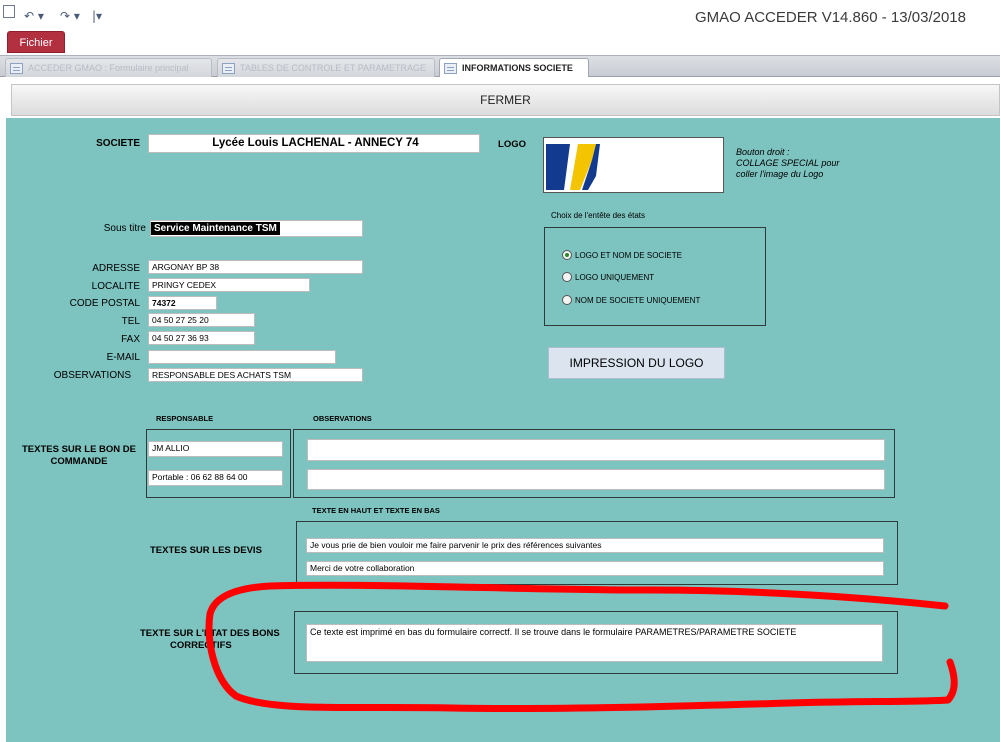  What do you see at coordinates (567, 255) in the screenshot?
I see `radio-selected-icon` at bounding box center [567, 255].